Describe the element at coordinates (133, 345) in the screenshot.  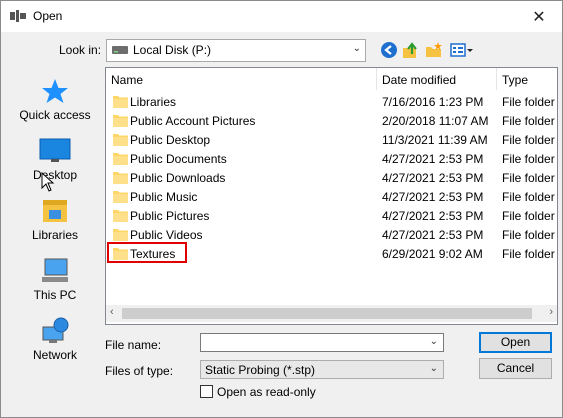
I see `file-name-label: File name:` at that location.